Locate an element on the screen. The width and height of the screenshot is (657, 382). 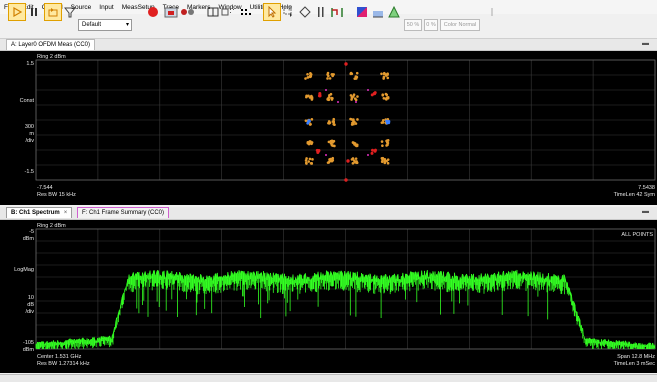
grid-icon is located at coordinates (229, 12).